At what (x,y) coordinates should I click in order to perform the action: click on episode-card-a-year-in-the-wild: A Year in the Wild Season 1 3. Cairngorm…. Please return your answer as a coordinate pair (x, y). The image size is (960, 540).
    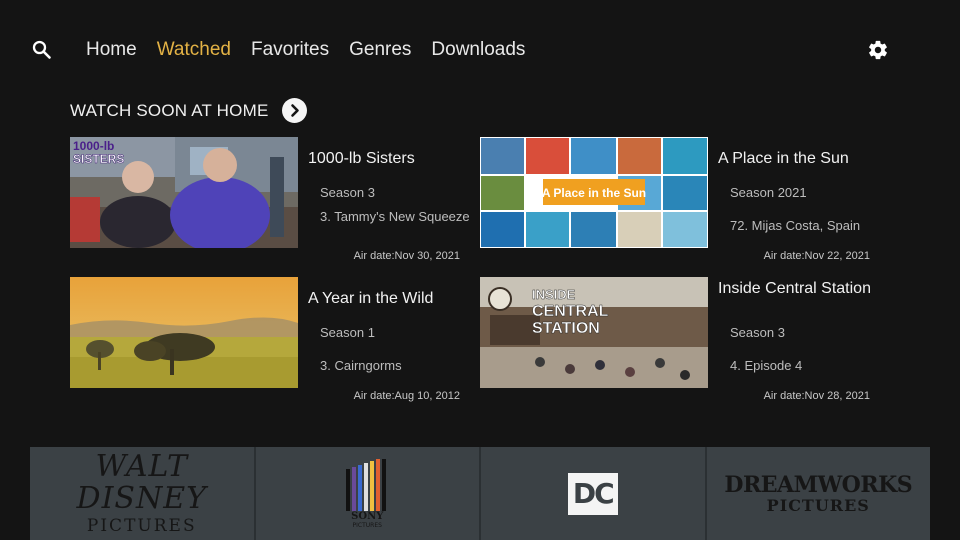
    Looking at the image, I should click on (270, 342).